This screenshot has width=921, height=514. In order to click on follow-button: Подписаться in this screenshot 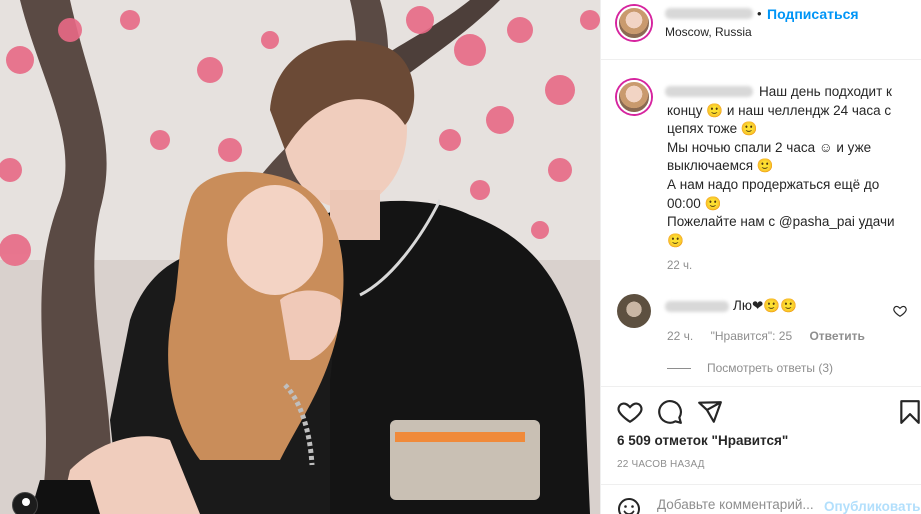, I will do `click(813, 14)`.